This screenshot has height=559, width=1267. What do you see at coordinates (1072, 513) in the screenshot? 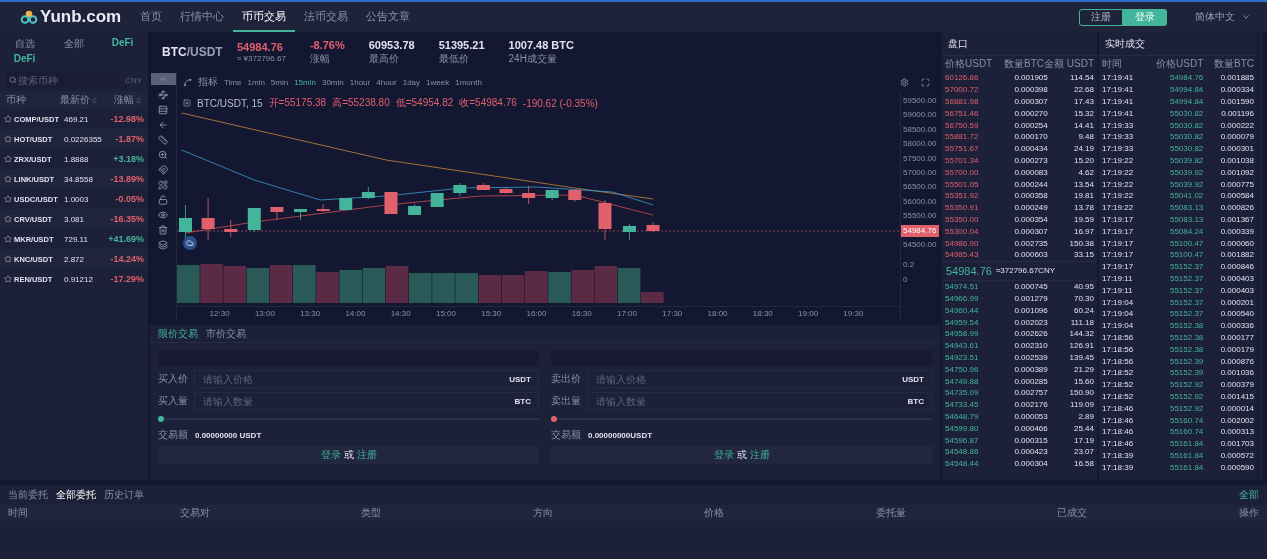
I see `column-header: 已成交` at bounding box center [1072, 513].